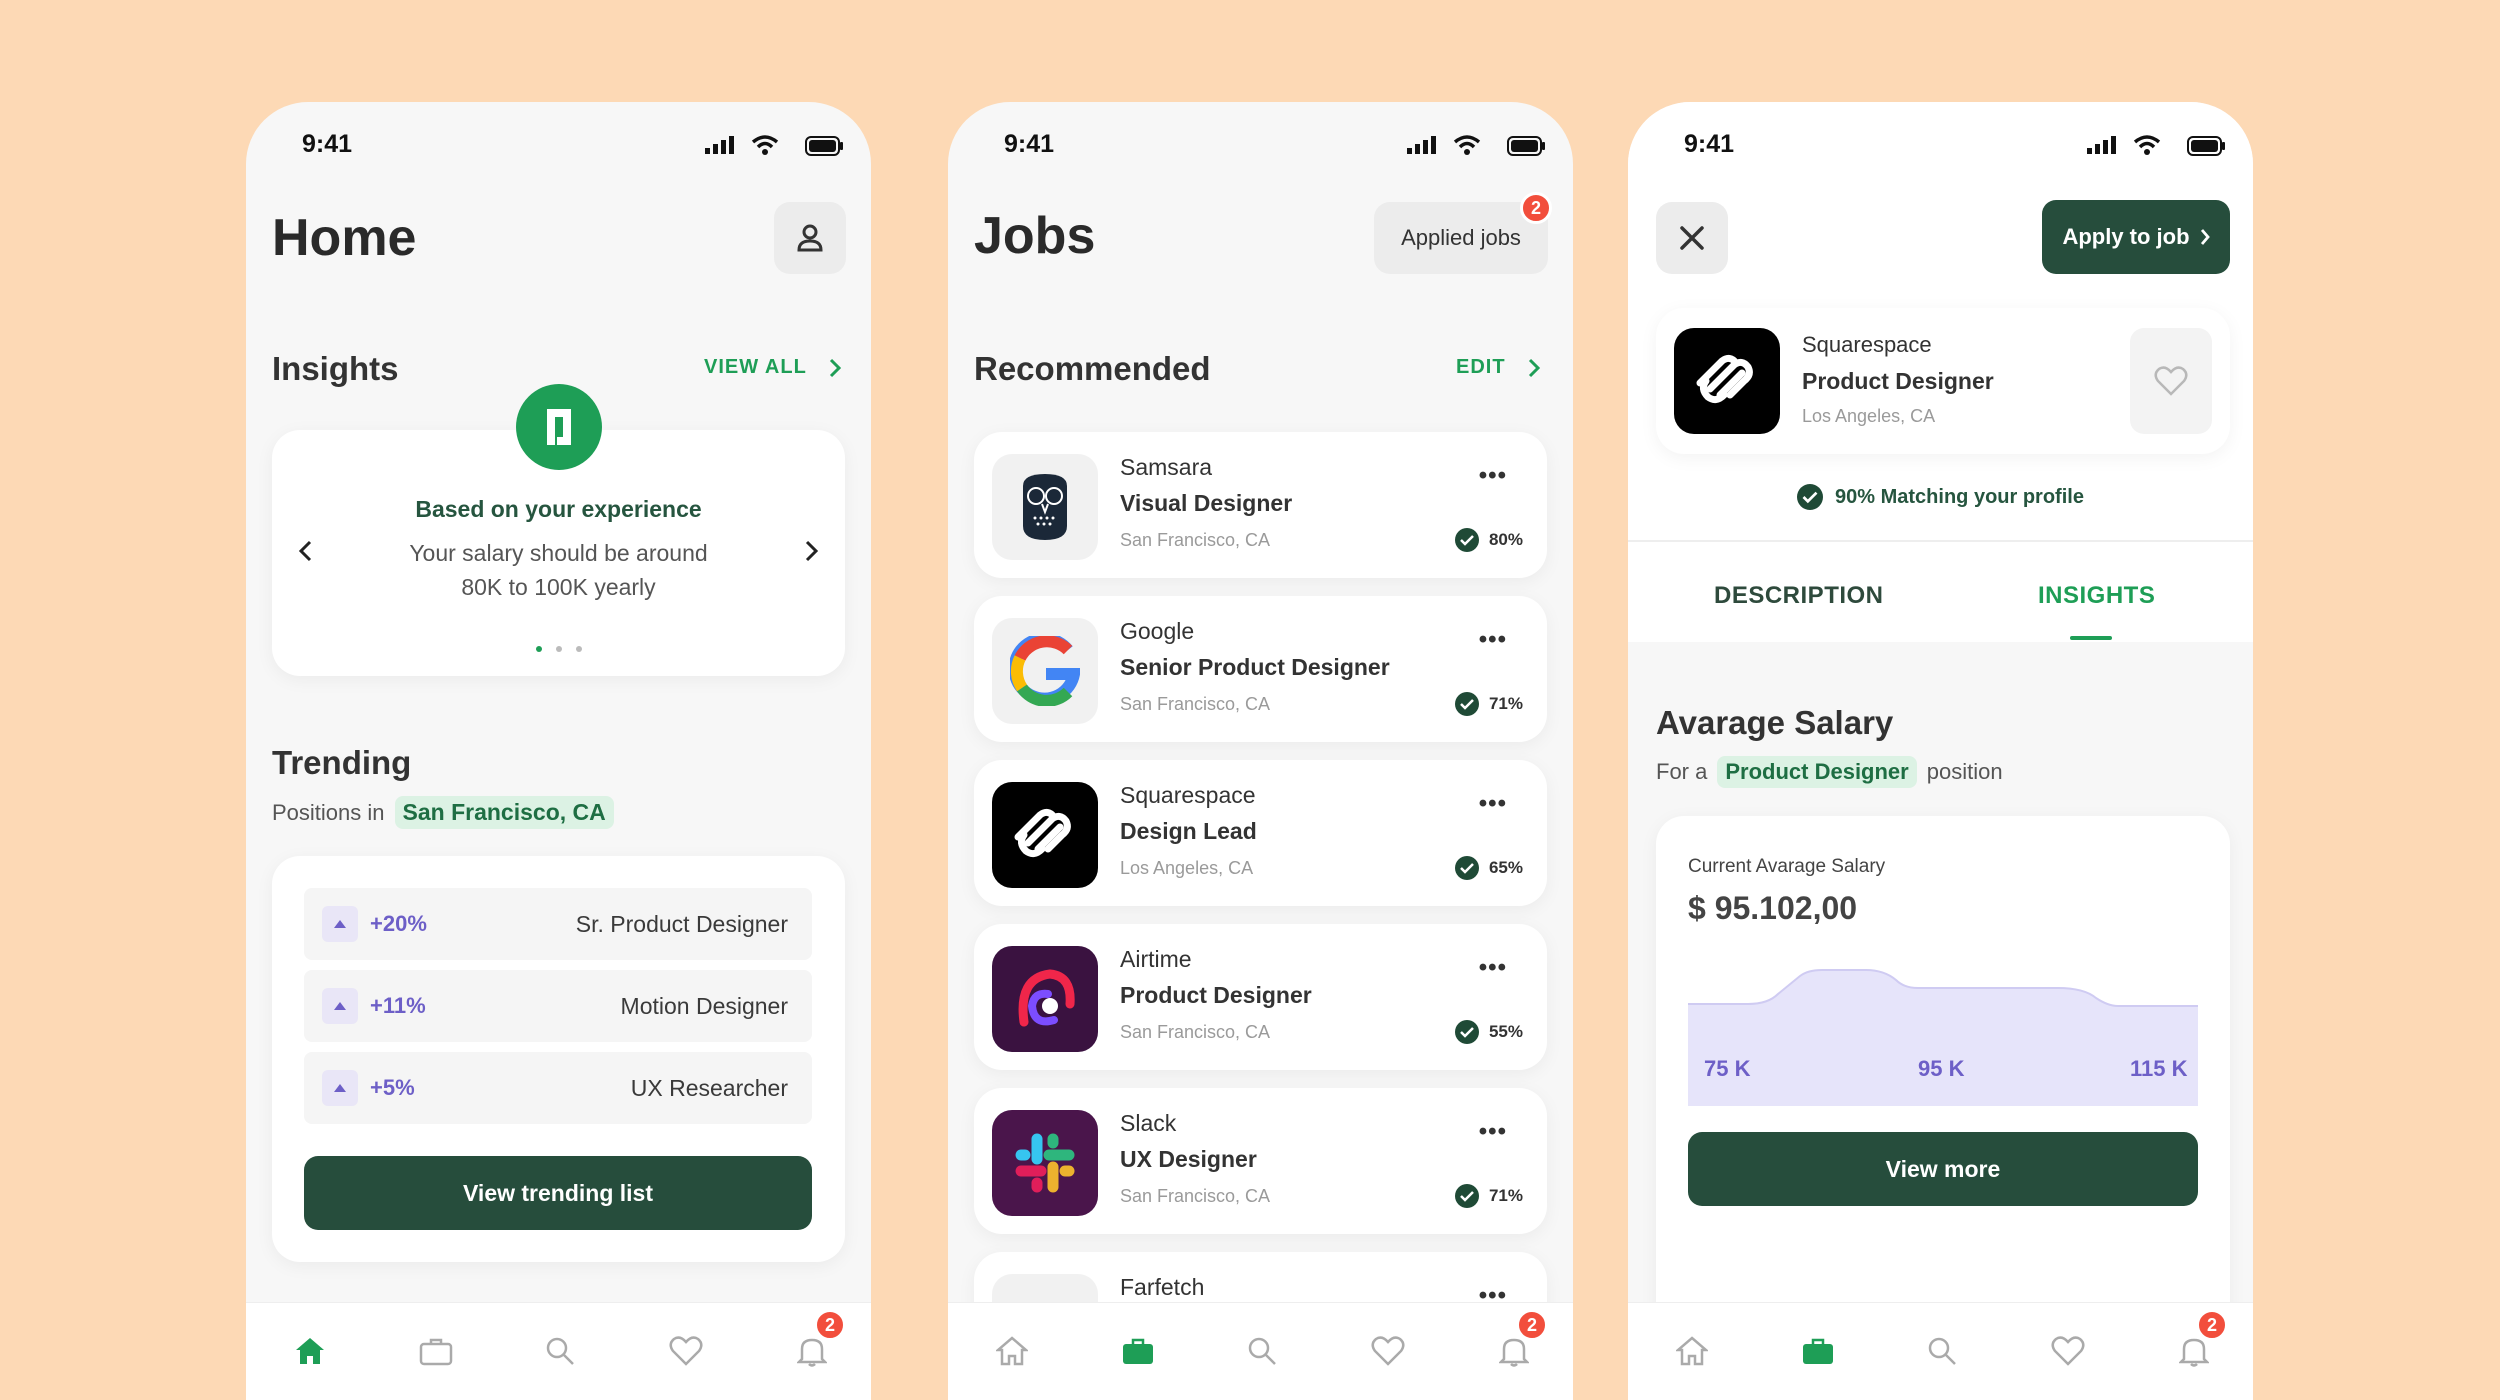 This screenshot has width=2500, height=1400. What do you see at coordinates (305, 551) in the screenshot?
I see `chevron-left-icon` at bounding box center [305, 551].